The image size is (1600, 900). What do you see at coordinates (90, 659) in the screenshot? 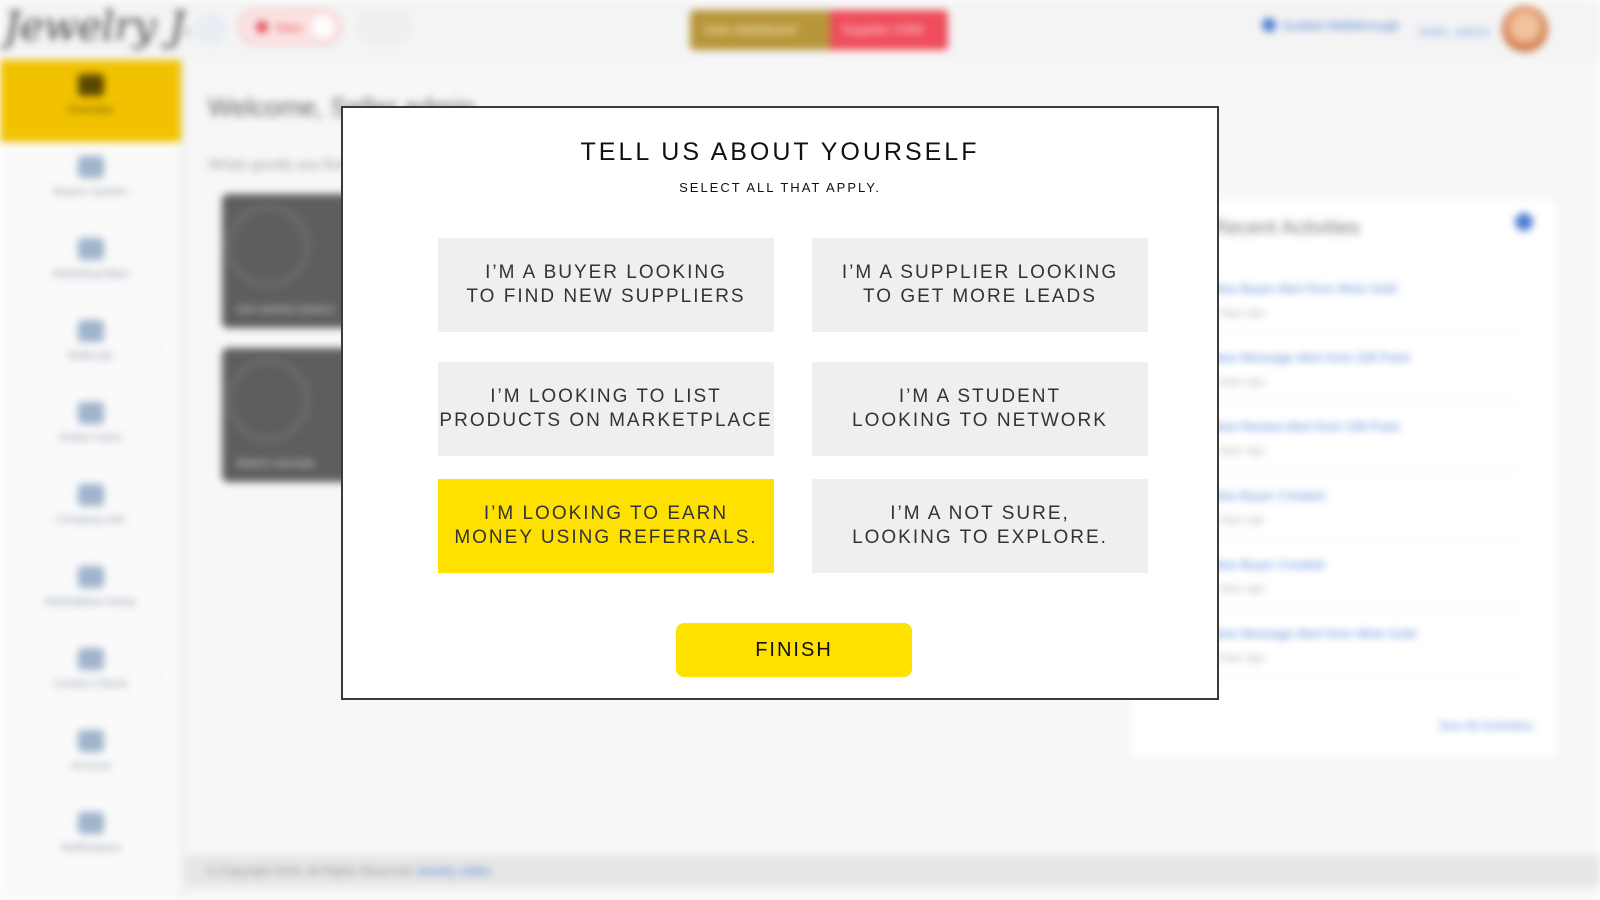
I see `contact-icon` at bounding box center [90, 659].